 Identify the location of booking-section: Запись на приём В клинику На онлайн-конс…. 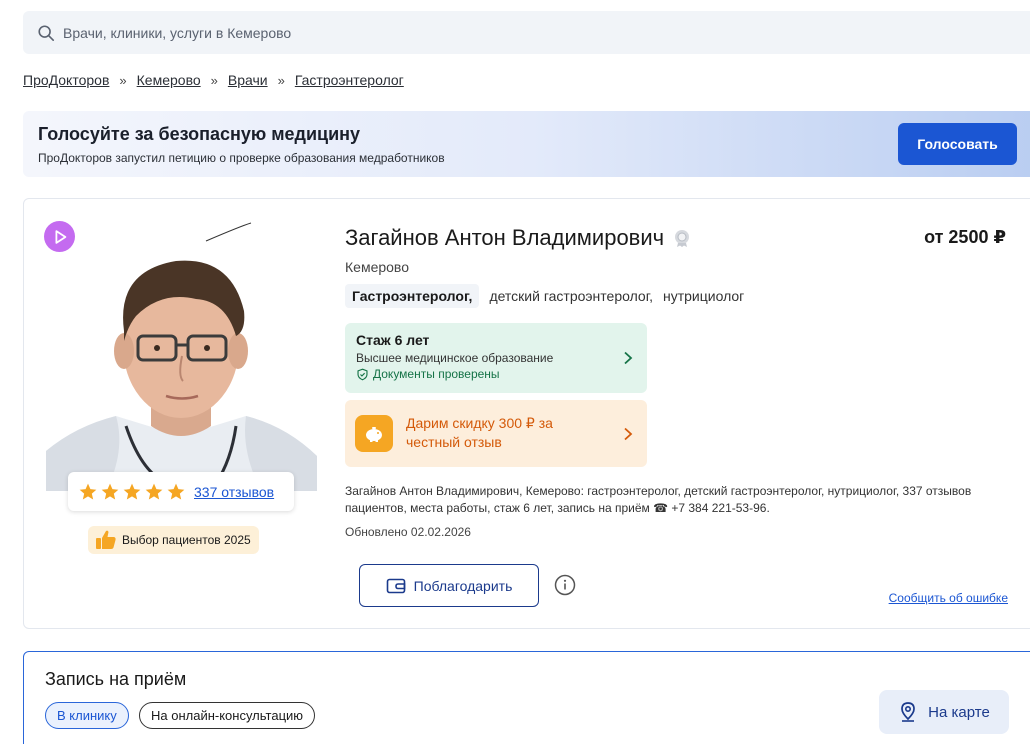
(526, 697).